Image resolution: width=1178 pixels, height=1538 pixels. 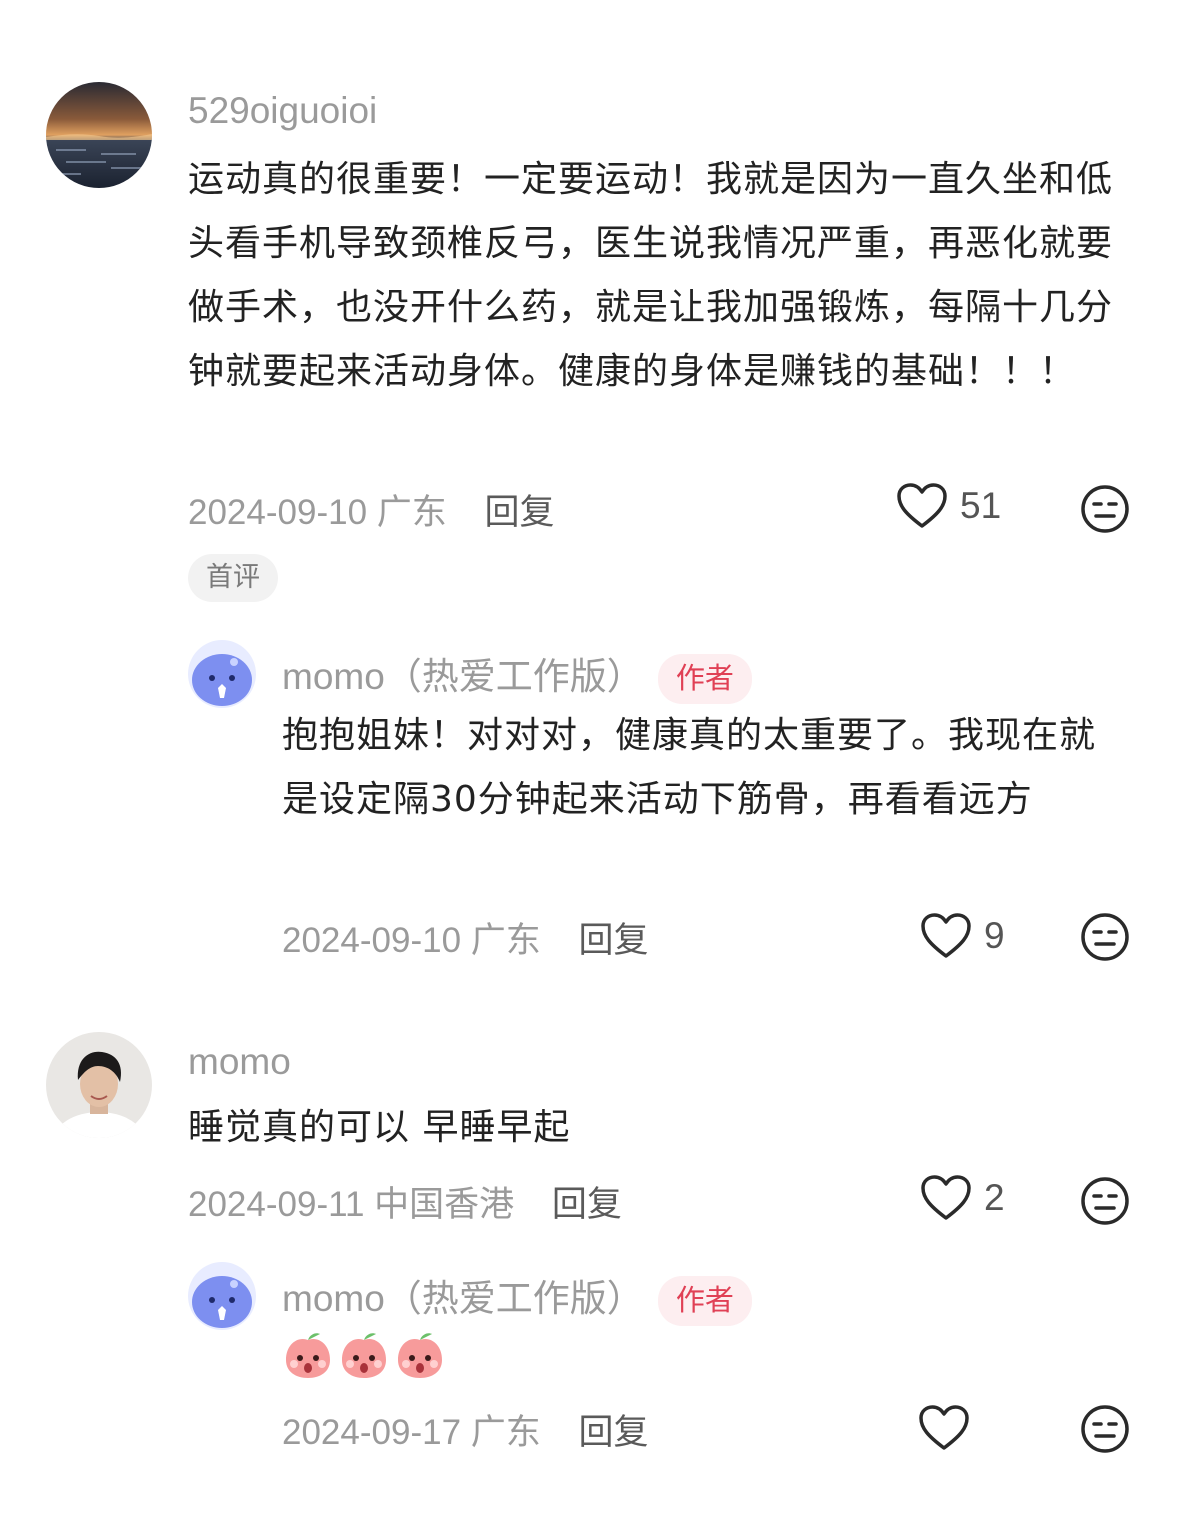 What do you see at coordinates (282, 111) in the screenshot?
I see `comment-username: 529oiguoioi` at bounding box center [282, 111].